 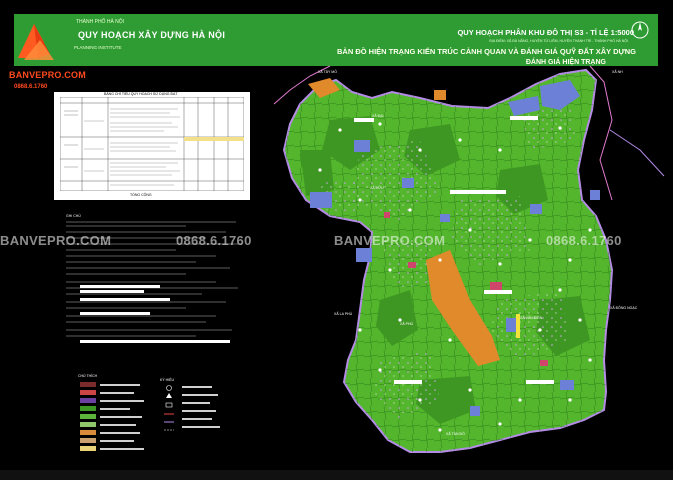 What do you see at coordinates (407, 324) in the screenshot?
I see `map-label: XÃ PHÚ` at bounding box center [407, 324].